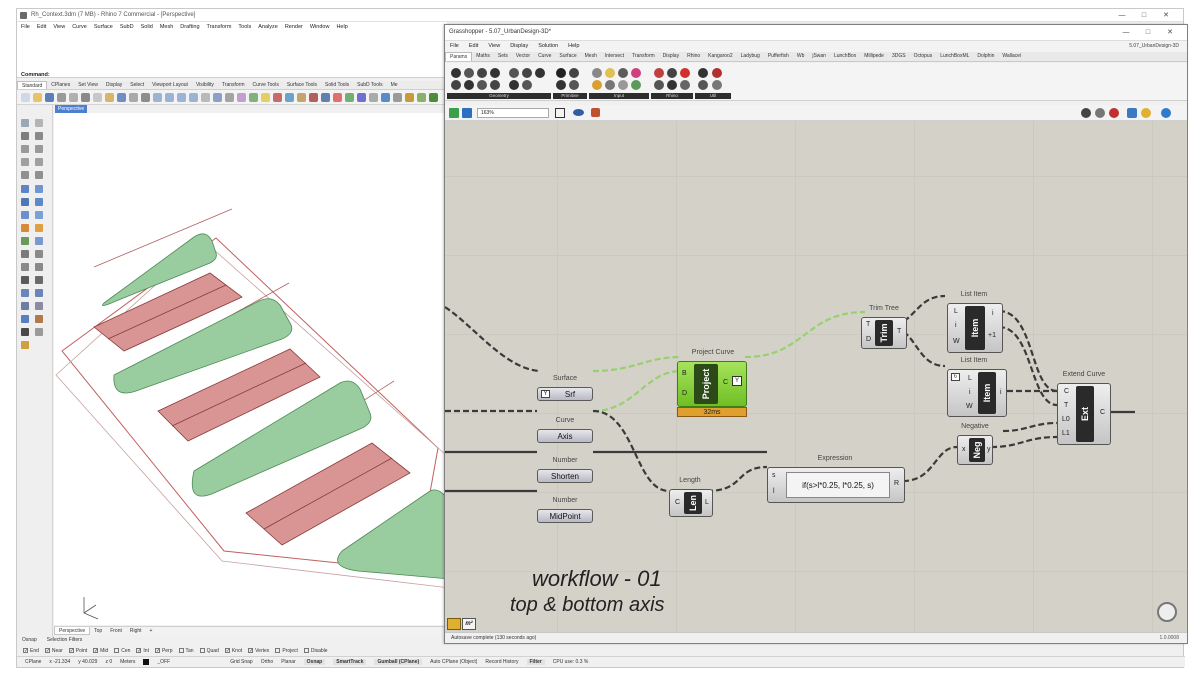 This screenshot has height=675, width=1200. Describe the element at coordinates (985, 56) in the screenshot. I see `gh-tab-dolphin: Dolphin` at that location.